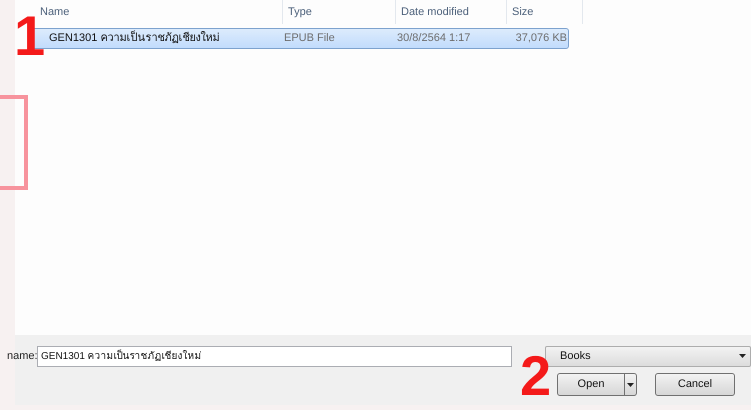  I want to click on table-cell-text: 30/8/2564 1:17, so click(434, 38).